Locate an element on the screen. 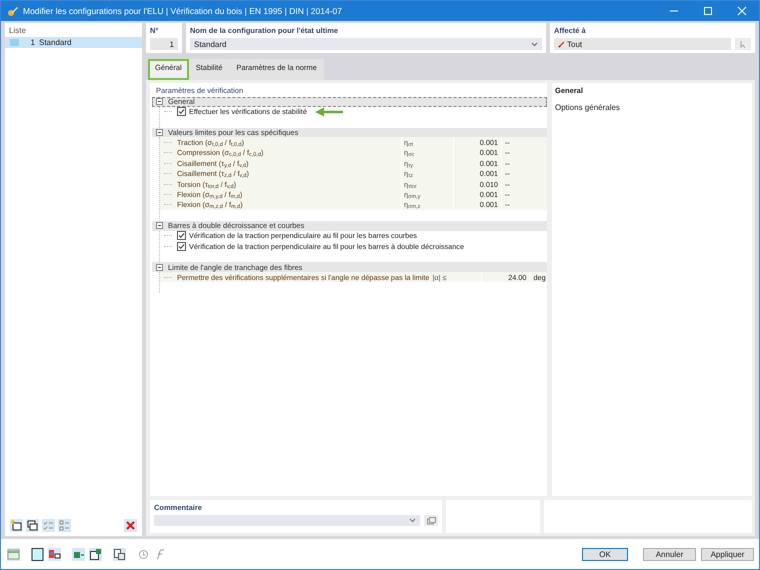 The height and width of the screenshot is (570, 760). new-item-icon is located at coordinates (16, 525).